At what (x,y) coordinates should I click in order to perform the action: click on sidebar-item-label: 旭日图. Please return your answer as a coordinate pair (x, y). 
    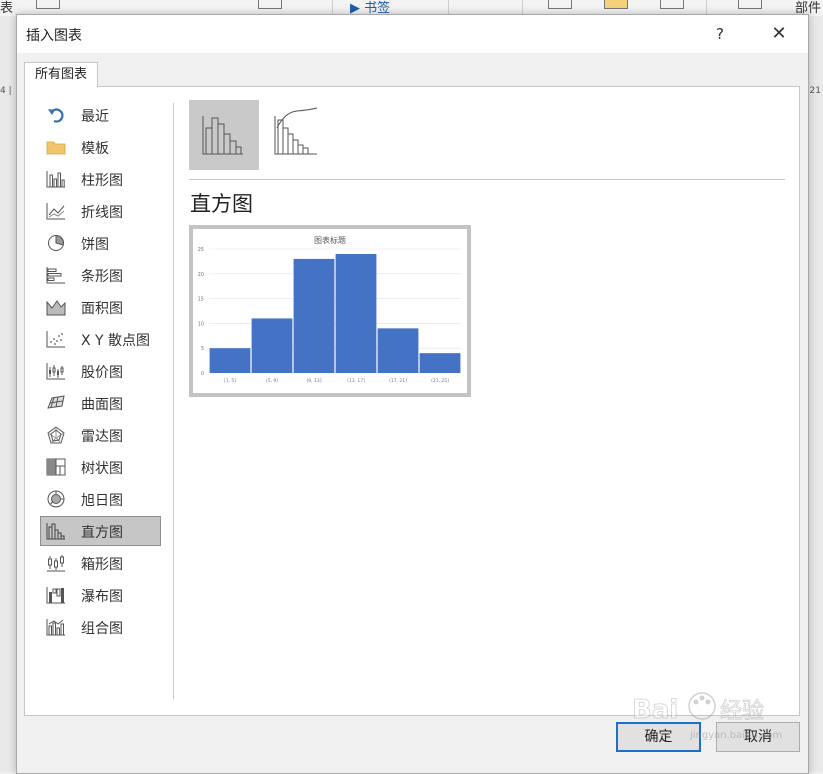
    Looking at the image, I should click on (102, 501).